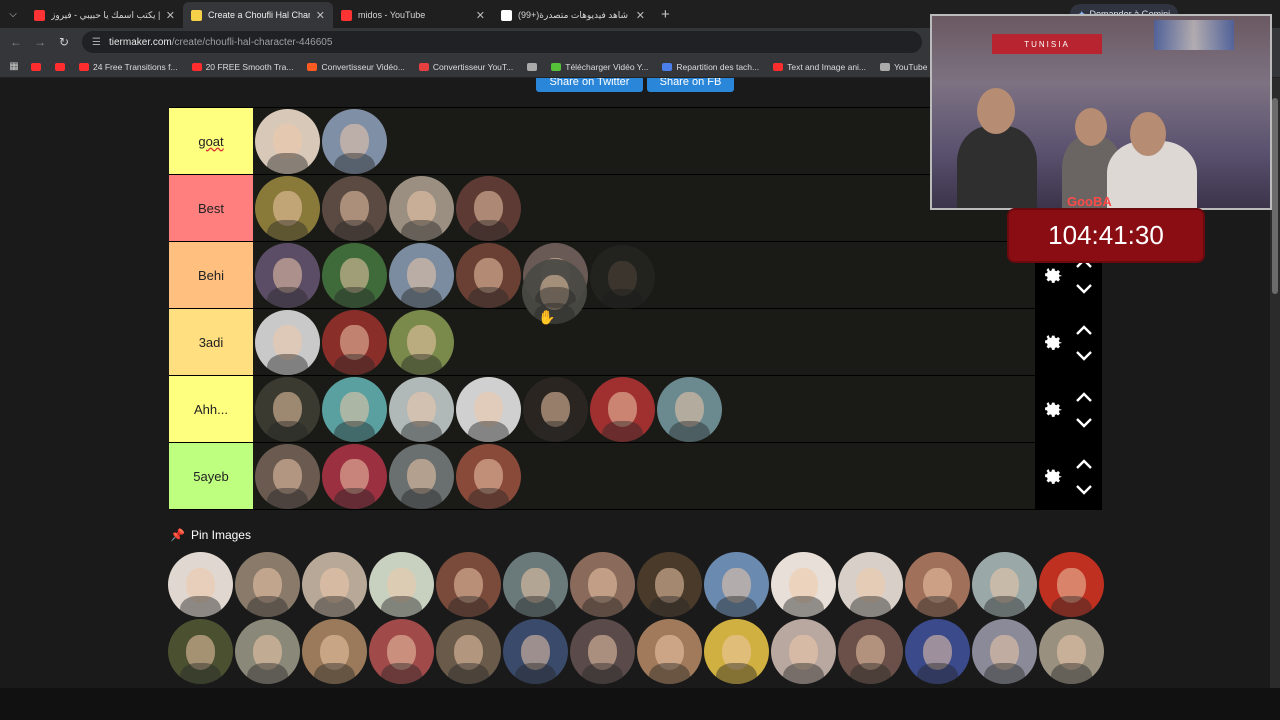 The height and width of the screenshot is (720, 1280). Describe the element at coordinates (665, 14) in the screenshot. I see `new-tab-button: +` at that location.